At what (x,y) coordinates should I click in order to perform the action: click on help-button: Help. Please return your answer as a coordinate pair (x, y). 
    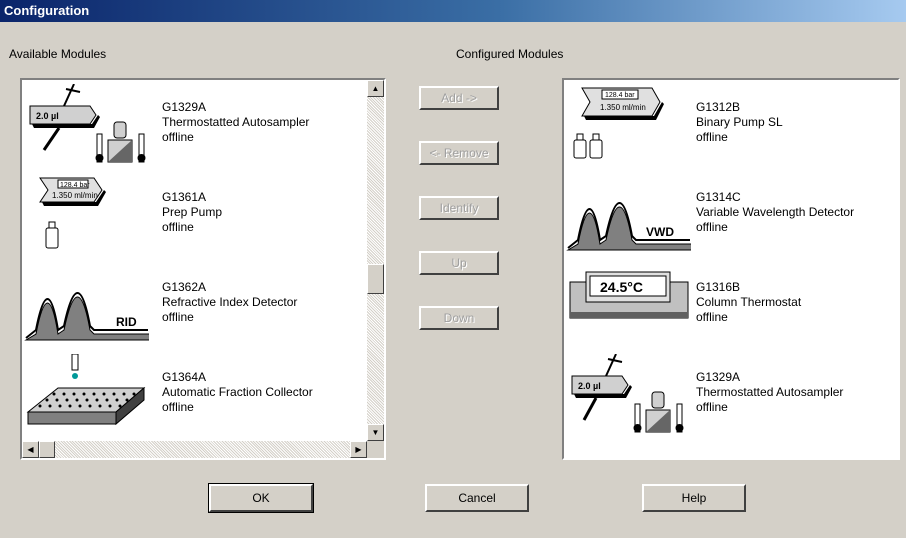
    Looking at the image, I should click on (694, 498).